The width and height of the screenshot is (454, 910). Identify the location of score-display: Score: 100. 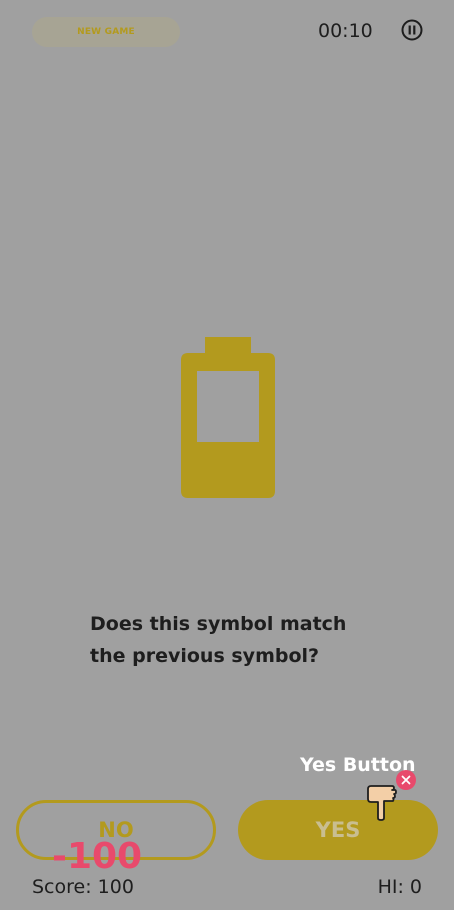
(83, 887).